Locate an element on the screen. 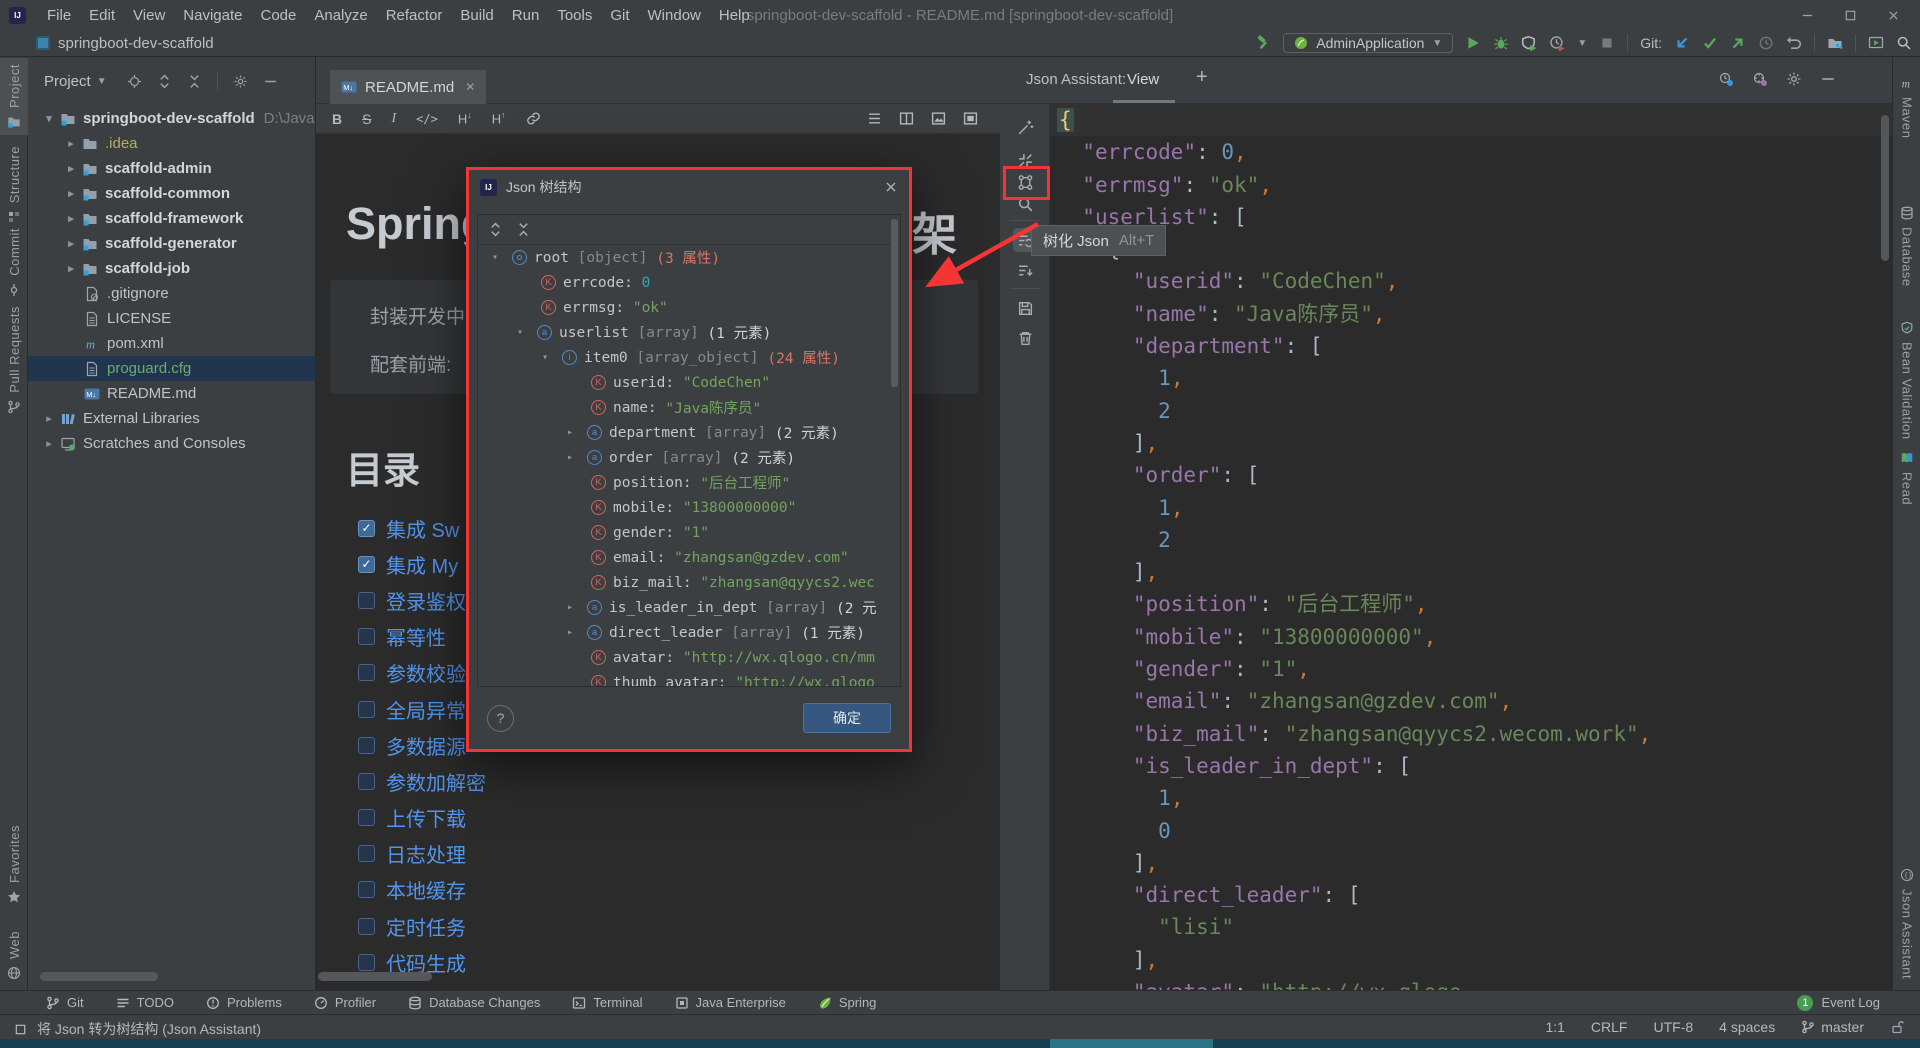 This screenshot has width=1920, height=1048. project-tree-item-scaffold-framework: ▸ scaffold-framework is located at coordinates (171, 218).